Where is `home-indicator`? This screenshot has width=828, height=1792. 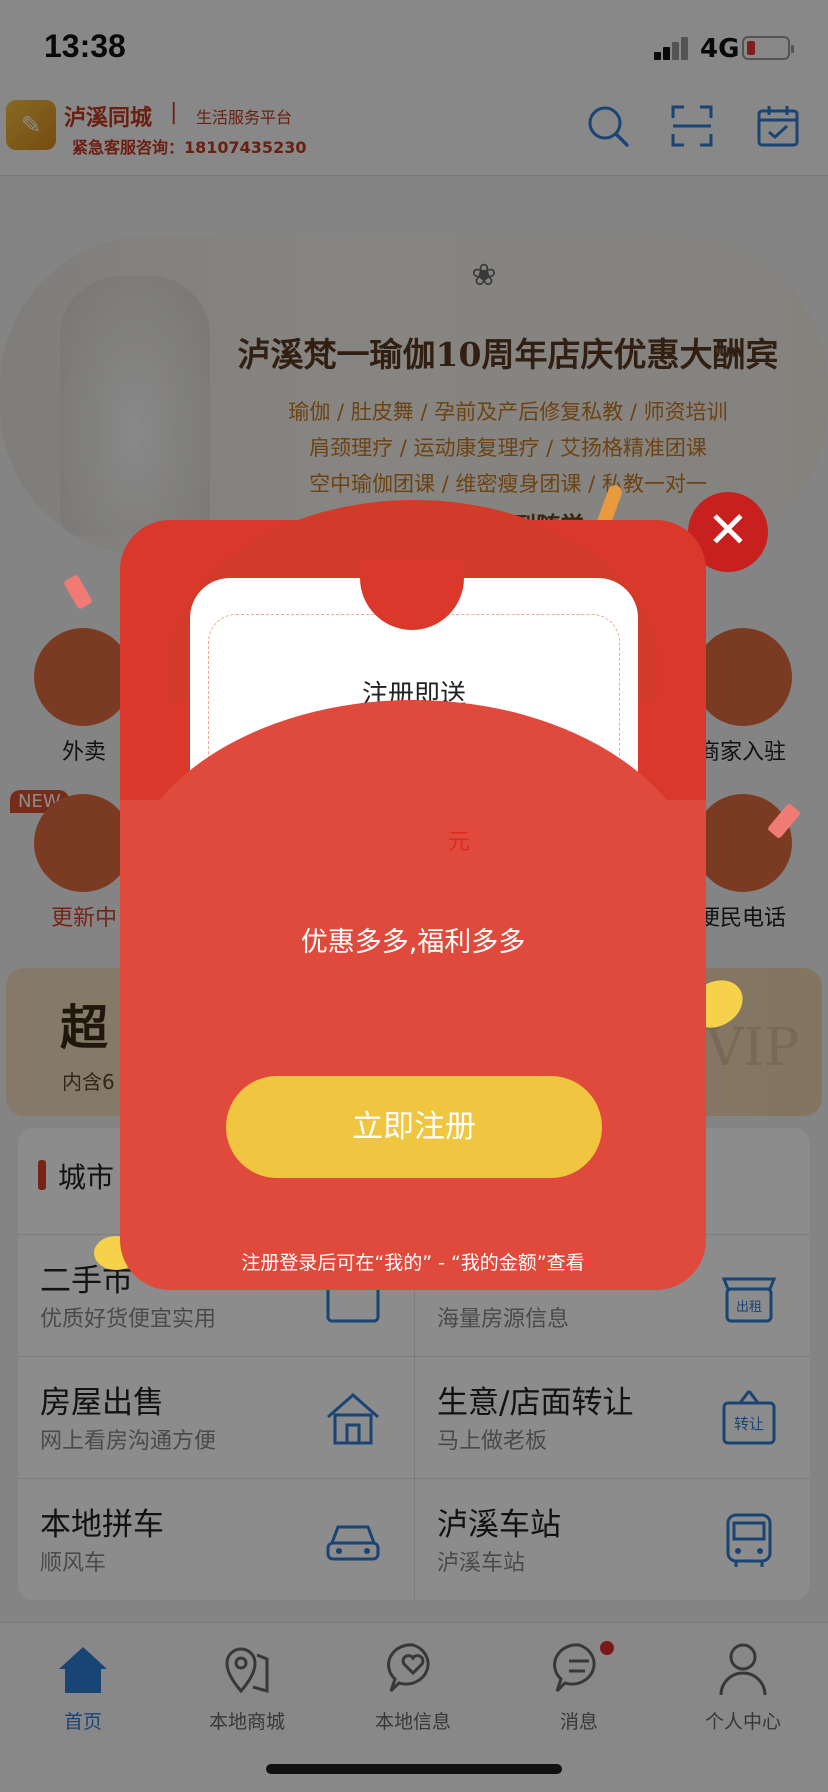 home-indicator is located at coordinates (414, 1769).